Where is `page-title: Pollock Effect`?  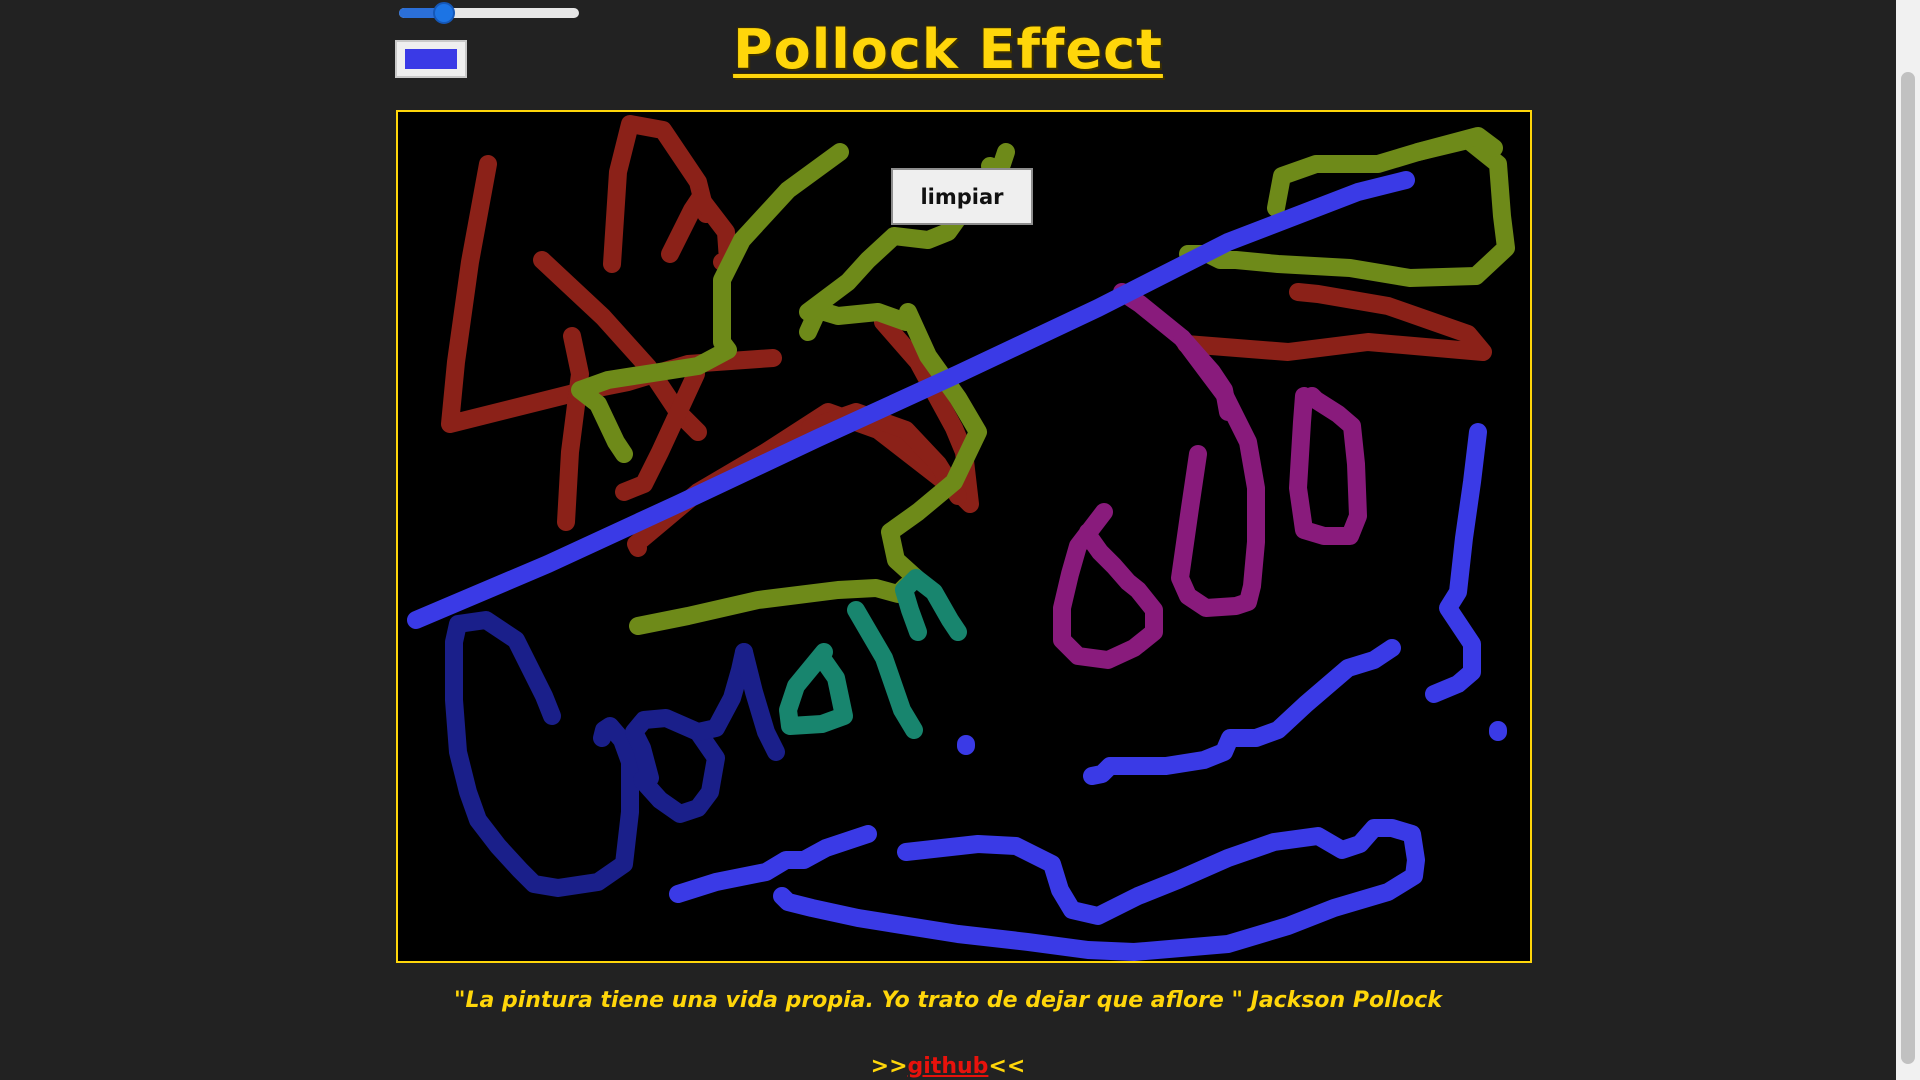 page-title: Pollock Effect is located at coordinates (948, 49).